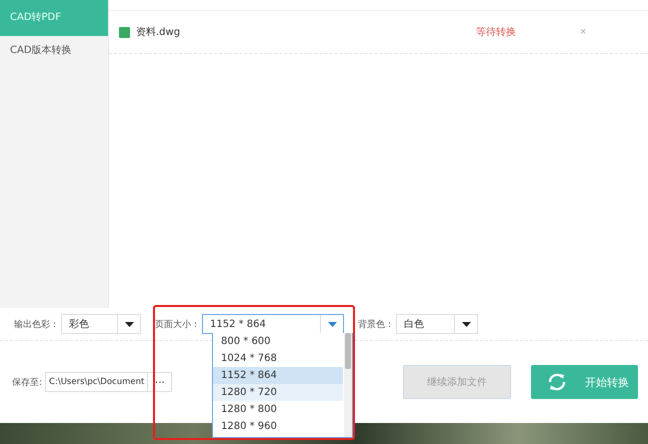 The image size is (648, 444). I want to click on refresh-icon, so click(557, 382).